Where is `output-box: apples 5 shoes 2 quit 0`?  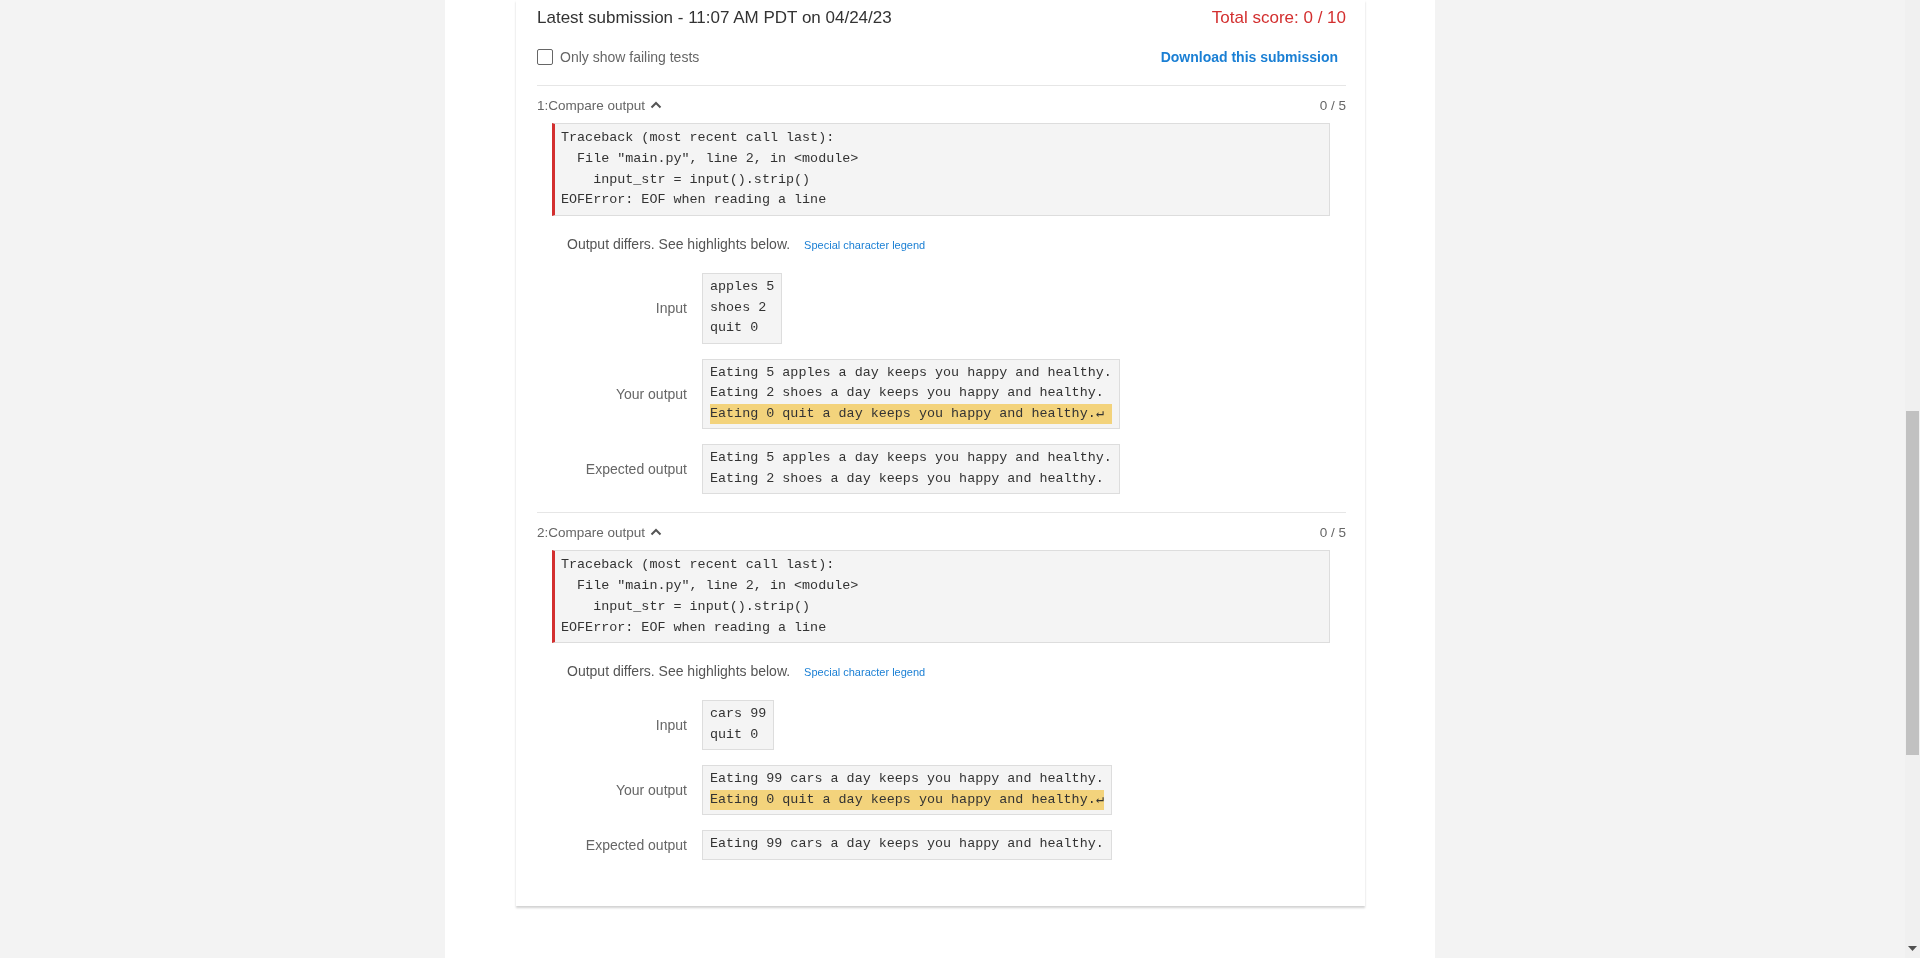 output-box: apples 5 shoes 2 quit 0 is located at coordinates (742, 308).